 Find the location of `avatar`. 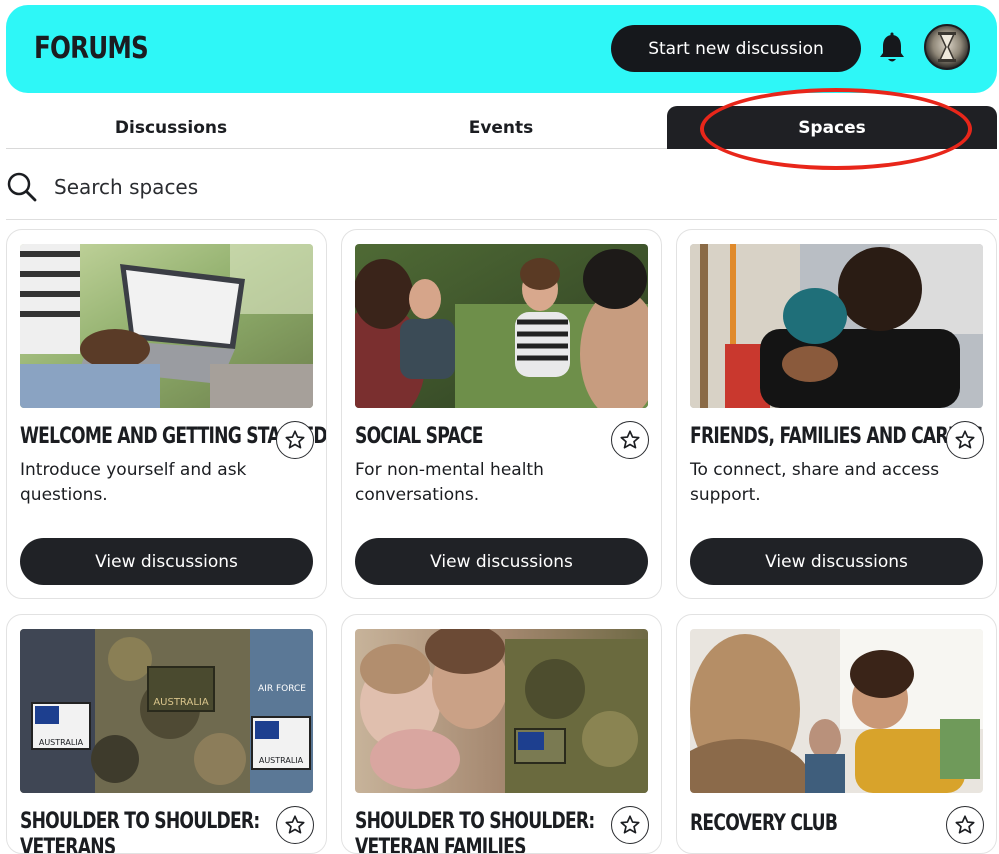

avatar is located at coordinates (947, 47).